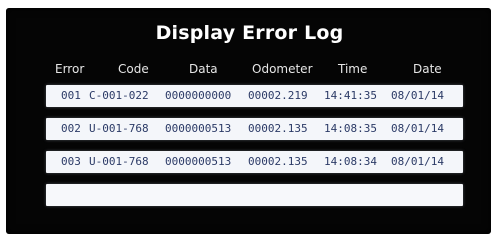  Describe the element at coordinates (70, 69) in the screenshot. I see `column-header-error: Error` at that location.